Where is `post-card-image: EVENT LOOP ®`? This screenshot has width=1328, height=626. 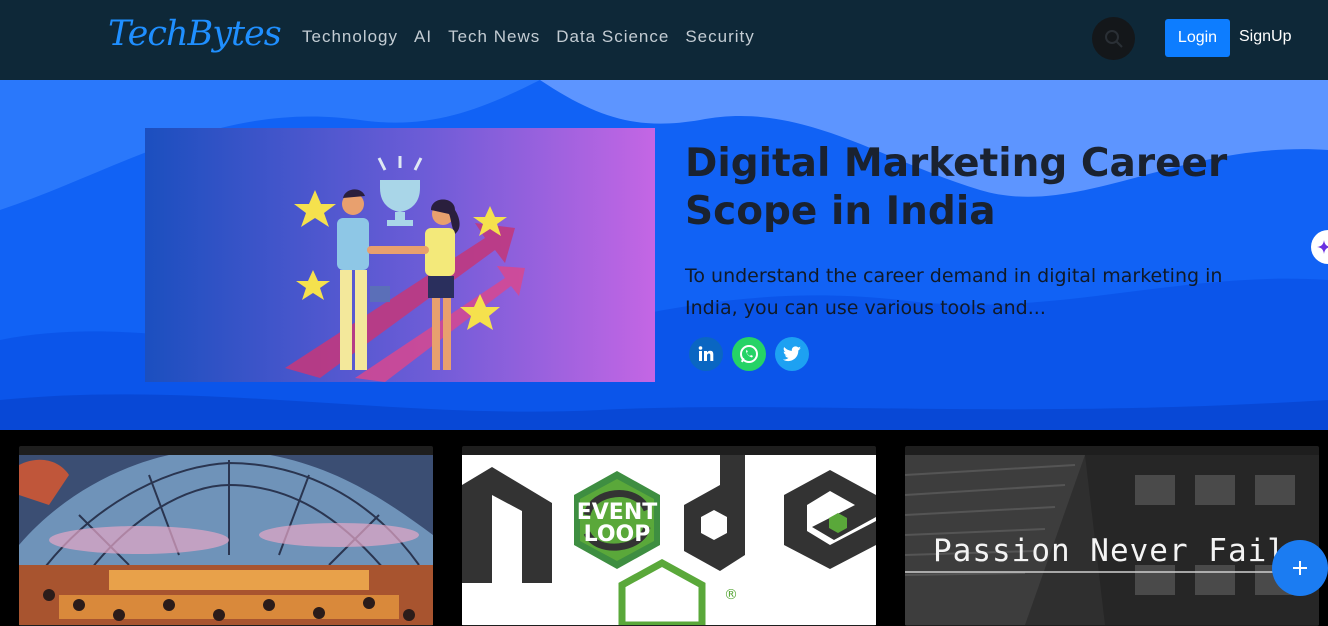
post-card-image: EVENT LOOP ® is located at coordinates (669, 540).